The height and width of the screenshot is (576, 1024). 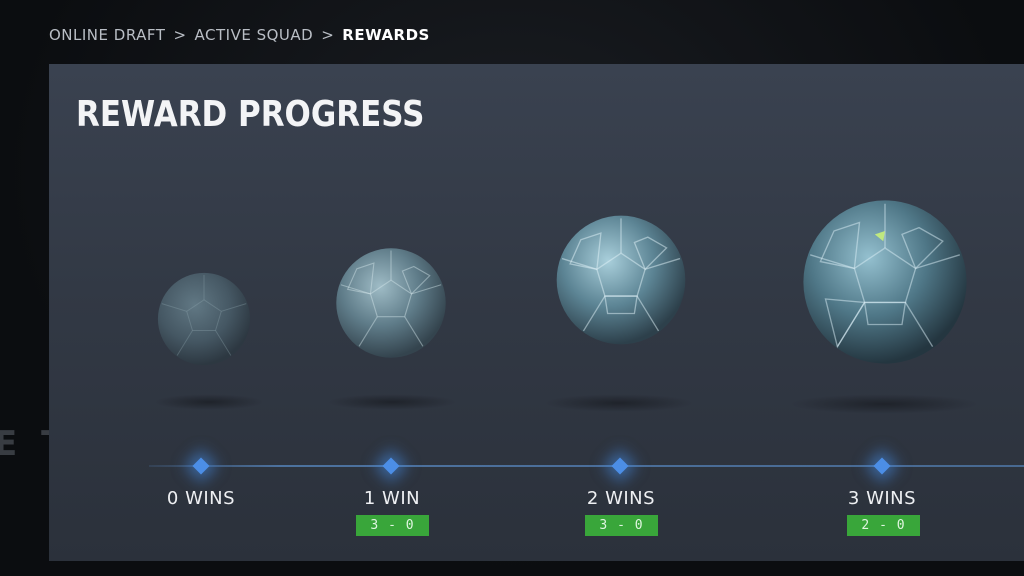 What do you see at coordinates (386, 35) in the screenshot?
I see `breadcrumb-rewards: REWARDS` at bounding box center [386, 35].